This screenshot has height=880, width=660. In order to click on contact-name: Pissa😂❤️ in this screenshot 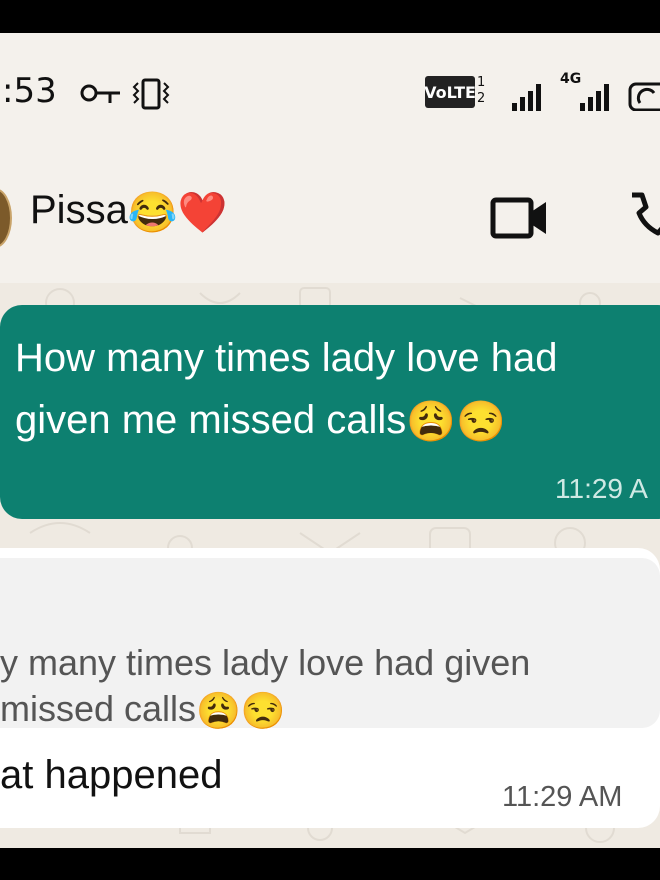, I will do `click(128, 212)`.